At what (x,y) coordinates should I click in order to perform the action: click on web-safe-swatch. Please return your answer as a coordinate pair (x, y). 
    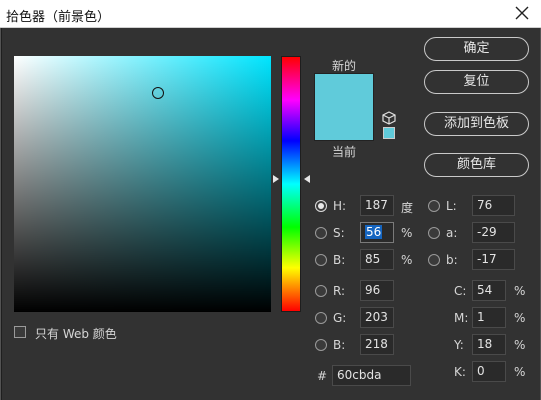
    Looking at the image, I should click on (389, 133).